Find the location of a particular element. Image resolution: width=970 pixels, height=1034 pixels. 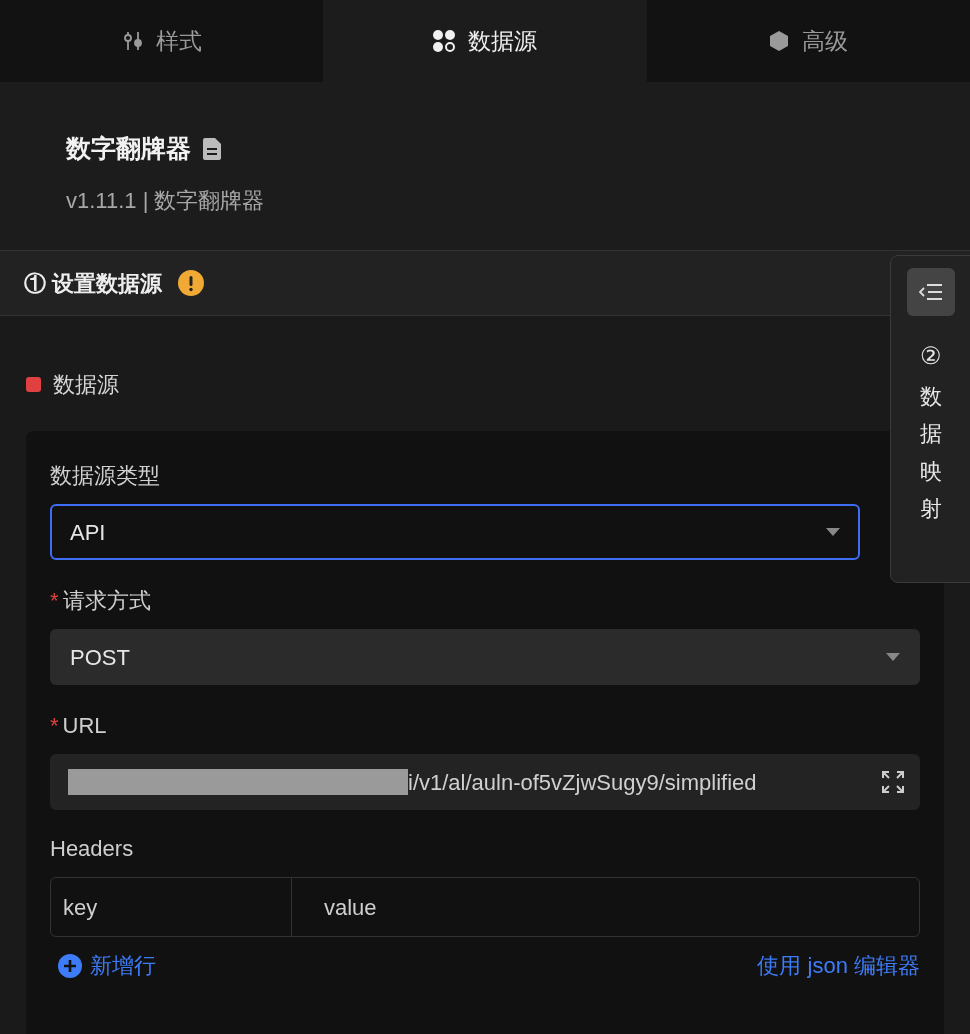

step-number: ② is located at coordinates (931, 356).